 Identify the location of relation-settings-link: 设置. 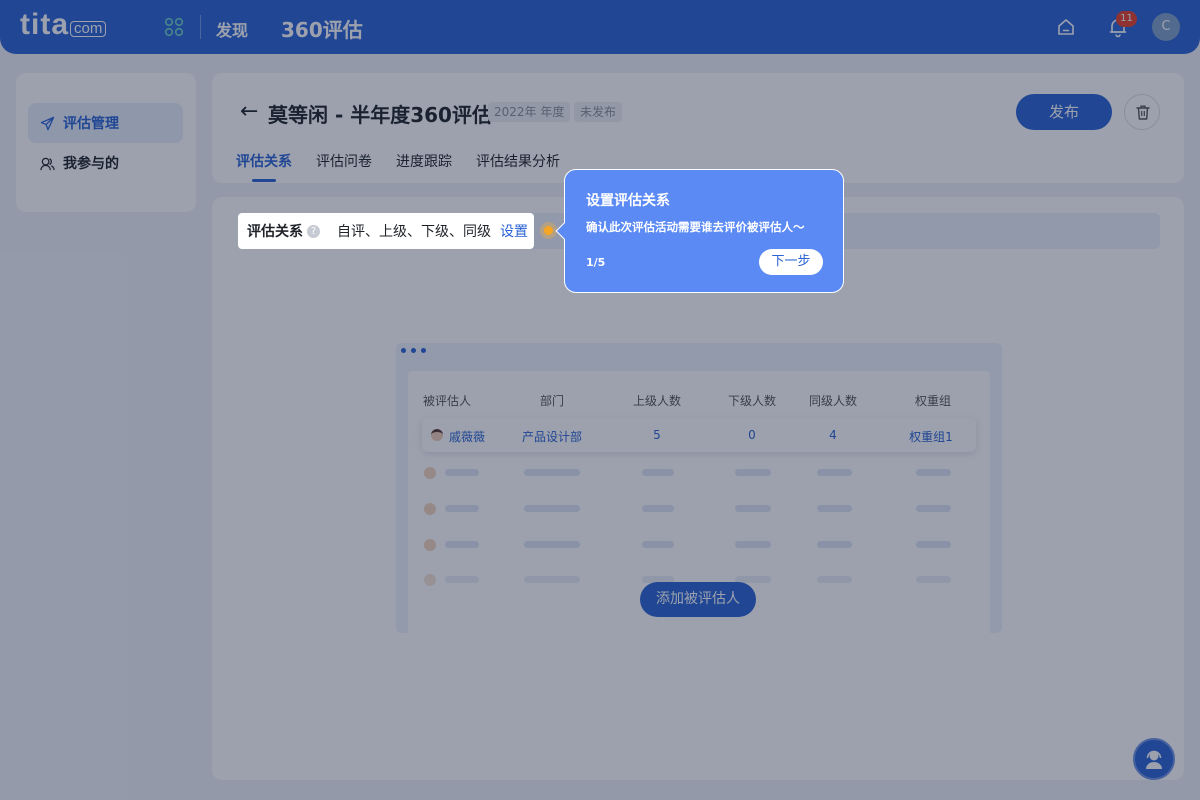
(514, 231).